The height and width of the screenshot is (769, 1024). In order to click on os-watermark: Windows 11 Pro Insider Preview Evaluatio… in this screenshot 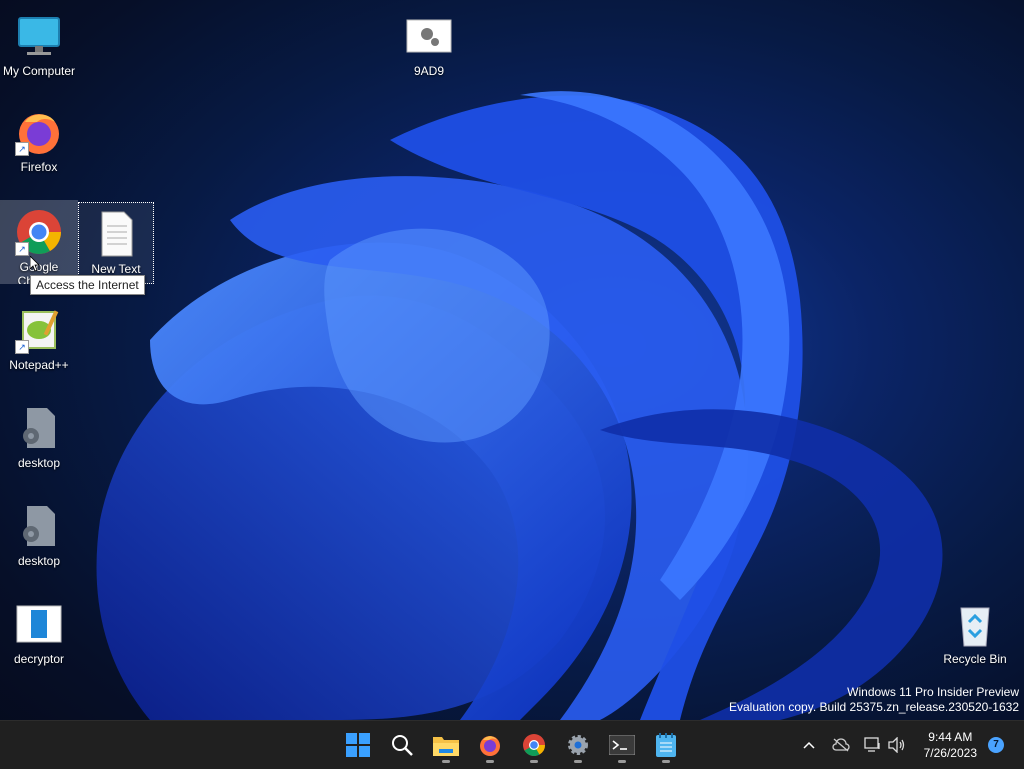, I will do `click(874, 700)`.